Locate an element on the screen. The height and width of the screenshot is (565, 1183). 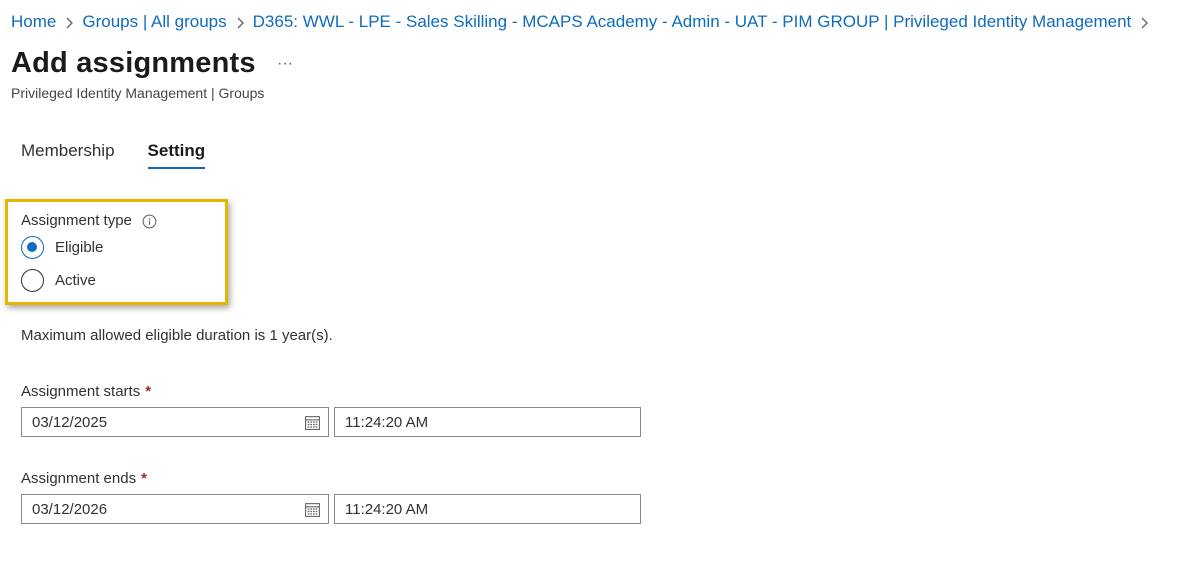
assignment-ends-time-input: 11:24:20 AM is located at coordinates (487, 509).